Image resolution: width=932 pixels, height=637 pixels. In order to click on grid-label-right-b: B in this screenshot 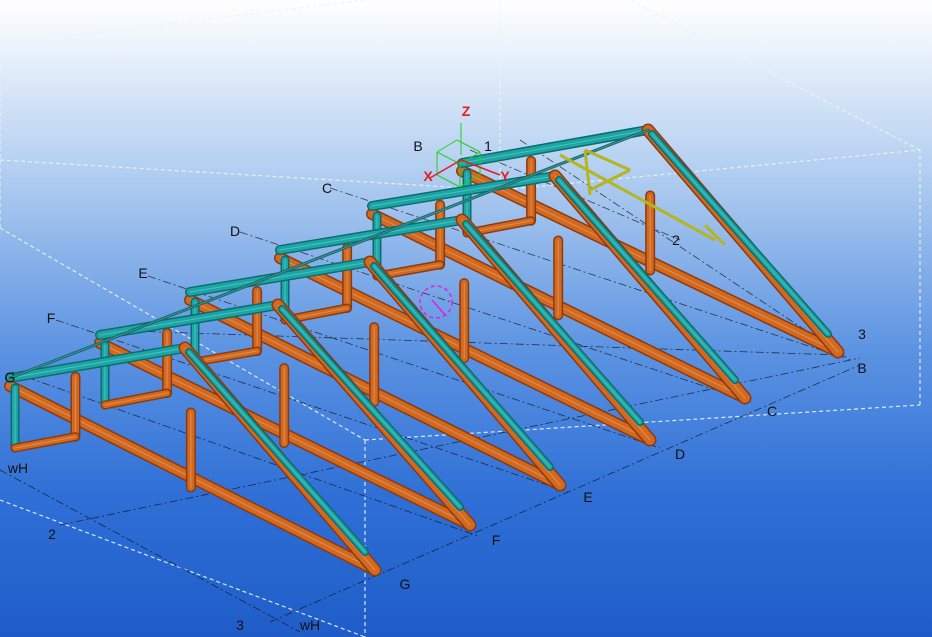, I will do `click(862, 368)`.